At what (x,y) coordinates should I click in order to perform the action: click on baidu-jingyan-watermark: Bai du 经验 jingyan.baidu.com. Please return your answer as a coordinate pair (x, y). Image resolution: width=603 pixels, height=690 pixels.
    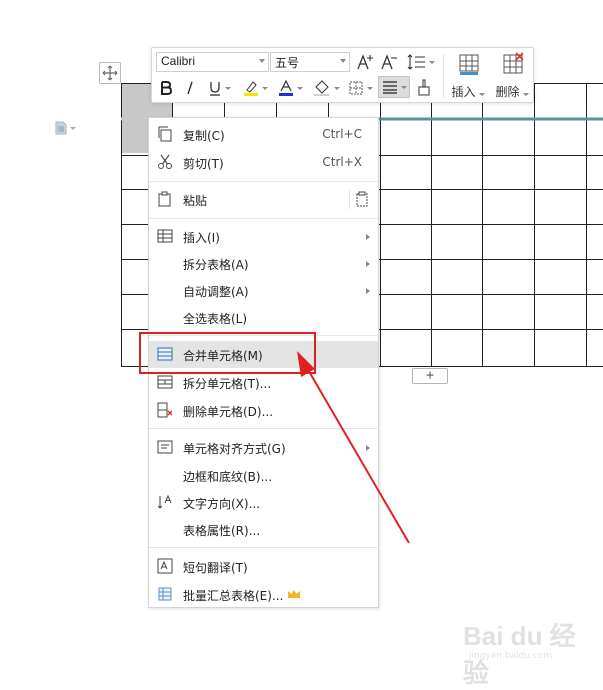
    Looking at the image, I should click on (523, 650).